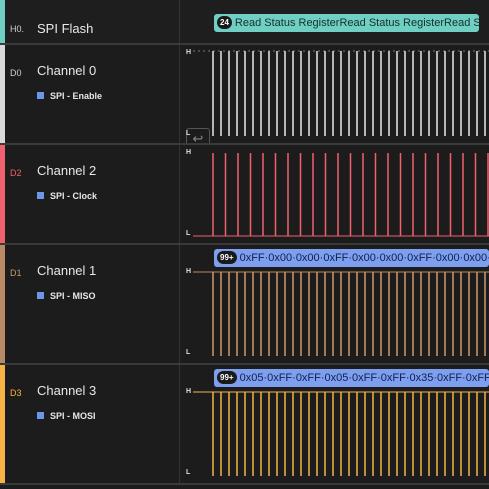  I want to click on channel-id: D0, so click(16, 73).